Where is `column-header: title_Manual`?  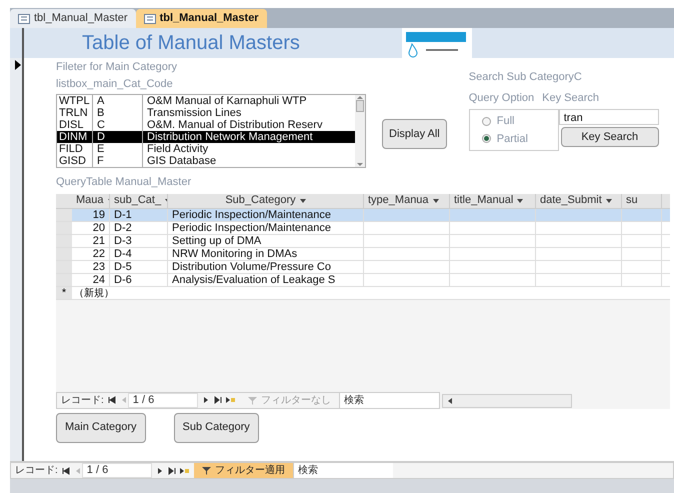
column-header: title_Manual is located at coordinates (493, 201).